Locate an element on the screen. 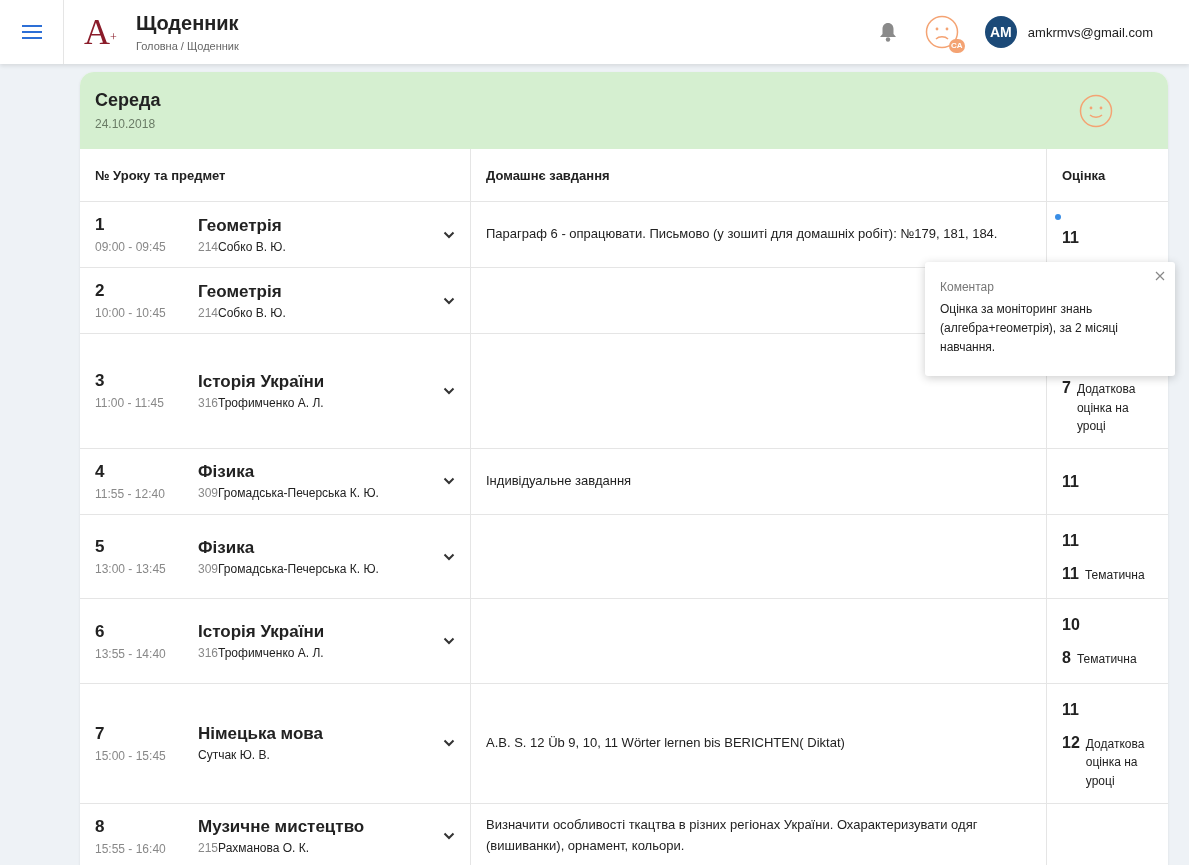  lesson-number: 3 is located at coordinates (100, 381).